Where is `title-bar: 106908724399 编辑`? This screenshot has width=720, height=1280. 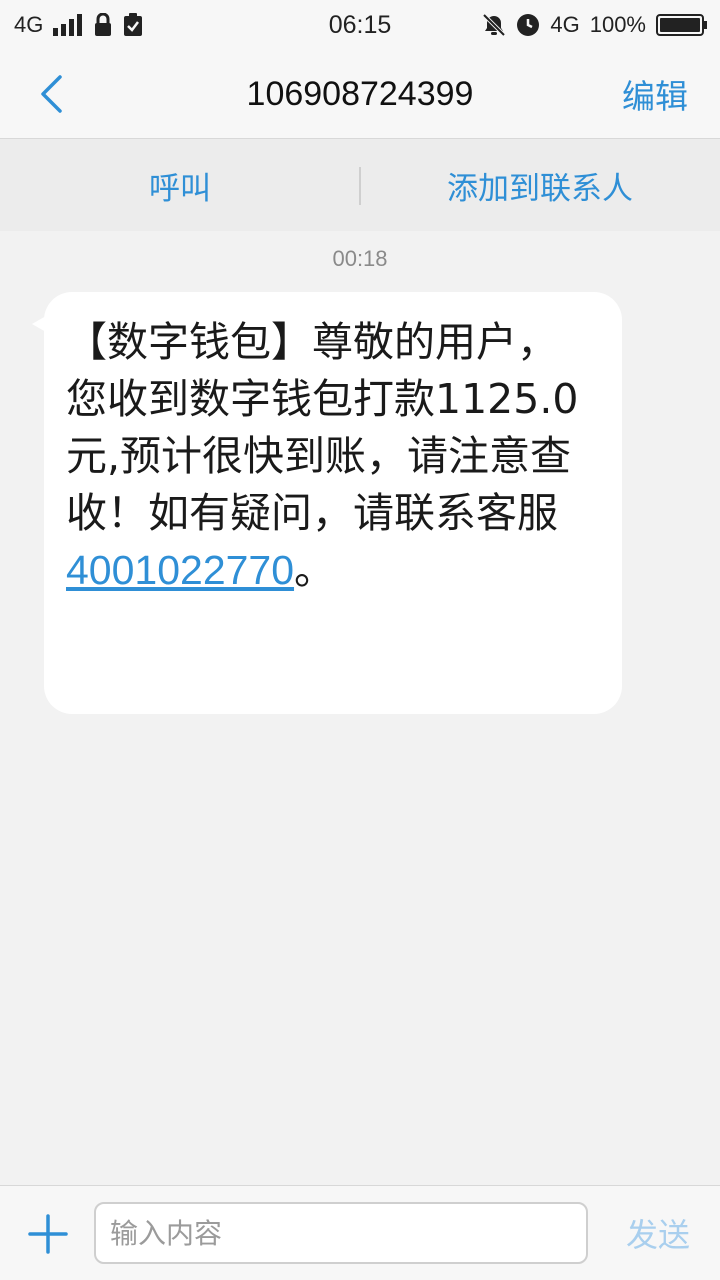
title-bar: 106908724399 编辑 is located at coordinates (360, 94).